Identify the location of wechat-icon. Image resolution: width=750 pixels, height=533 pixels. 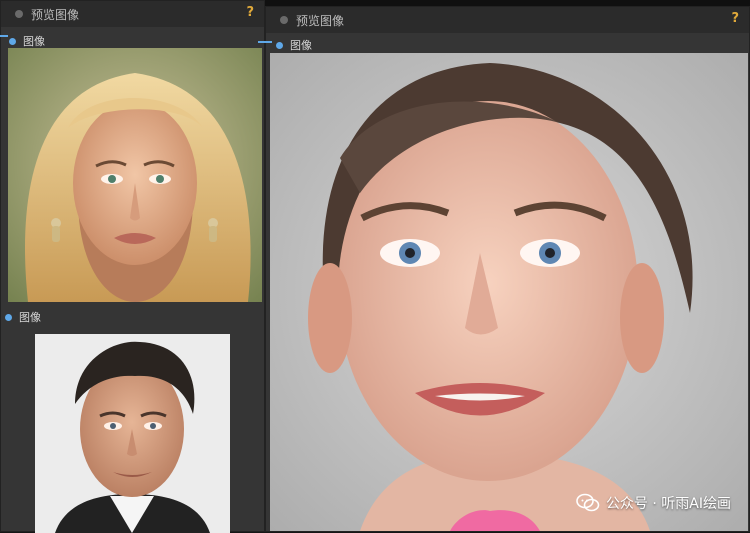
(588, 503).